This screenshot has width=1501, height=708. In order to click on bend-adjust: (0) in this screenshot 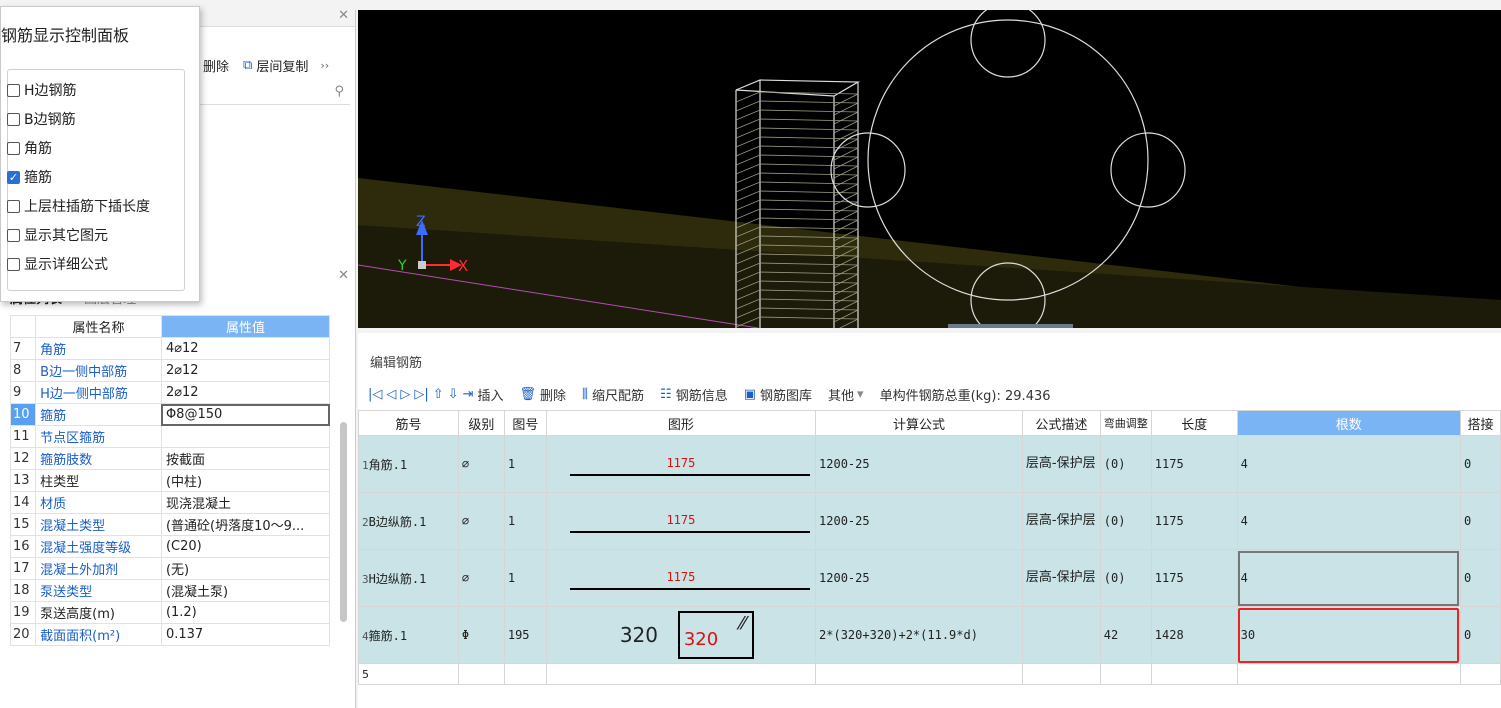, I will do `click(1125, 464)`.